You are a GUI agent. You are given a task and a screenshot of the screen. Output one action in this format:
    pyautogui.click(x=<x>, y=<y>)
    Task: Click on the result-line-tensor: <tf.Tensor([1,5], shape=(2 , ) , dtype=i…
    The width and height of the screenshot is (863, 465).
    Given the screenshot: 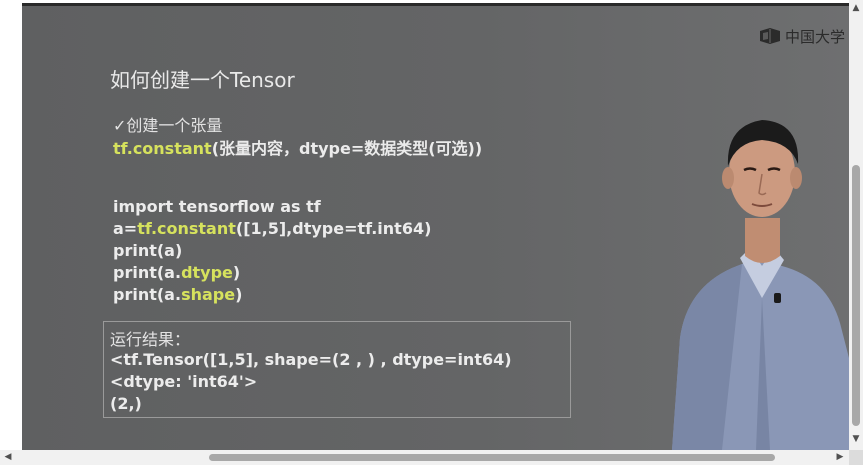 What is the action you would take?
    pyautogui.click(x=311, y=359)
    